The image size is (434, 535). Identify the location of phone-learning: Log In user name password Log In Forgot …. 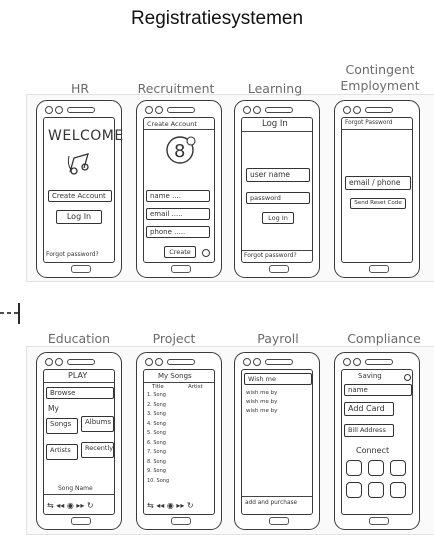
(277, 189).